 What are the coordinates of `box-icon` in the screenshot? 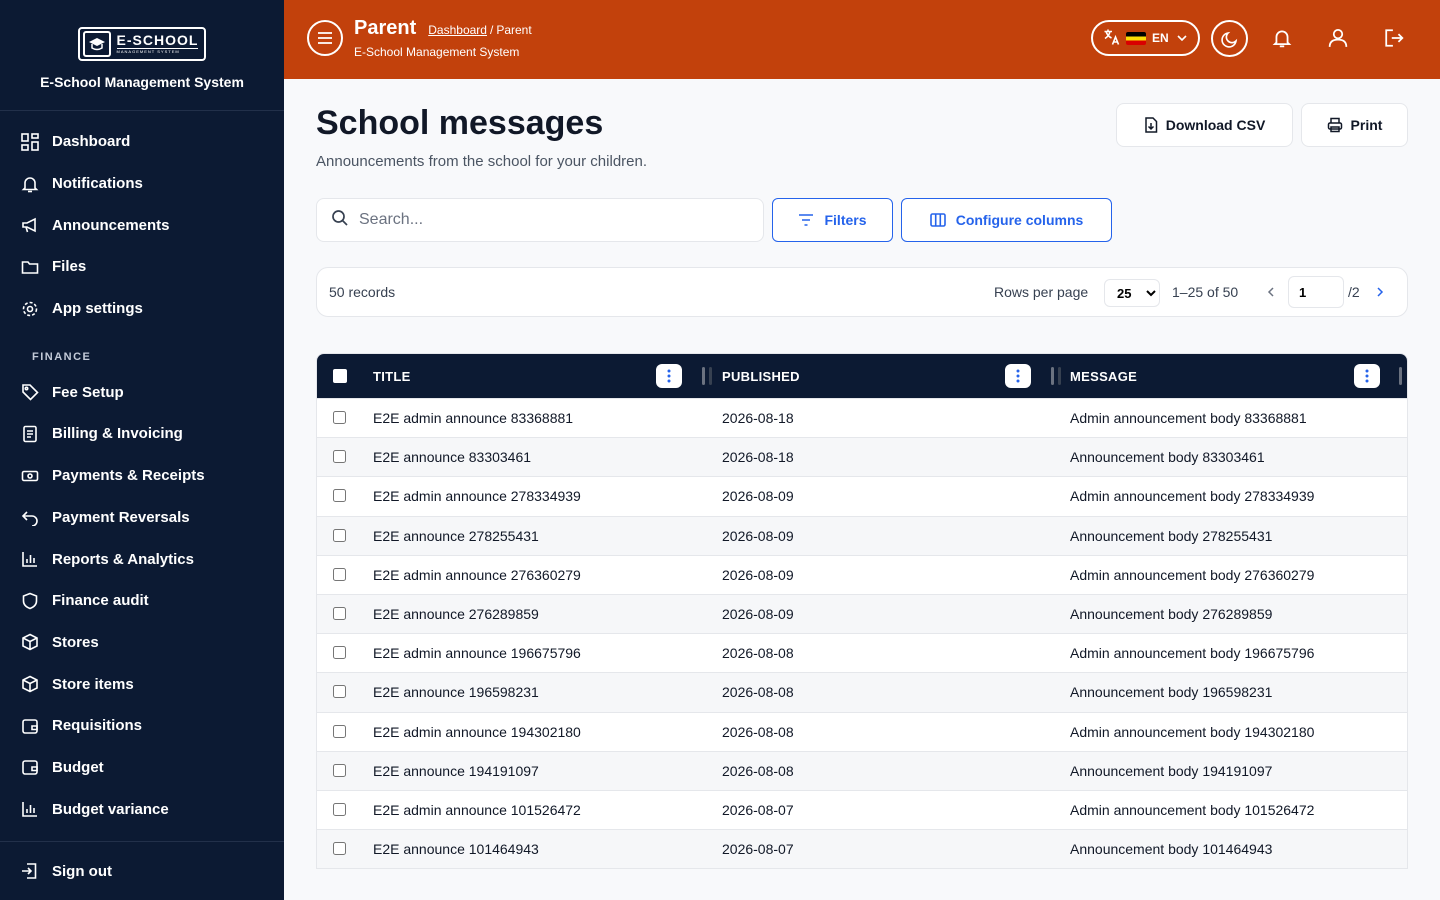 It's located at (30, 684).